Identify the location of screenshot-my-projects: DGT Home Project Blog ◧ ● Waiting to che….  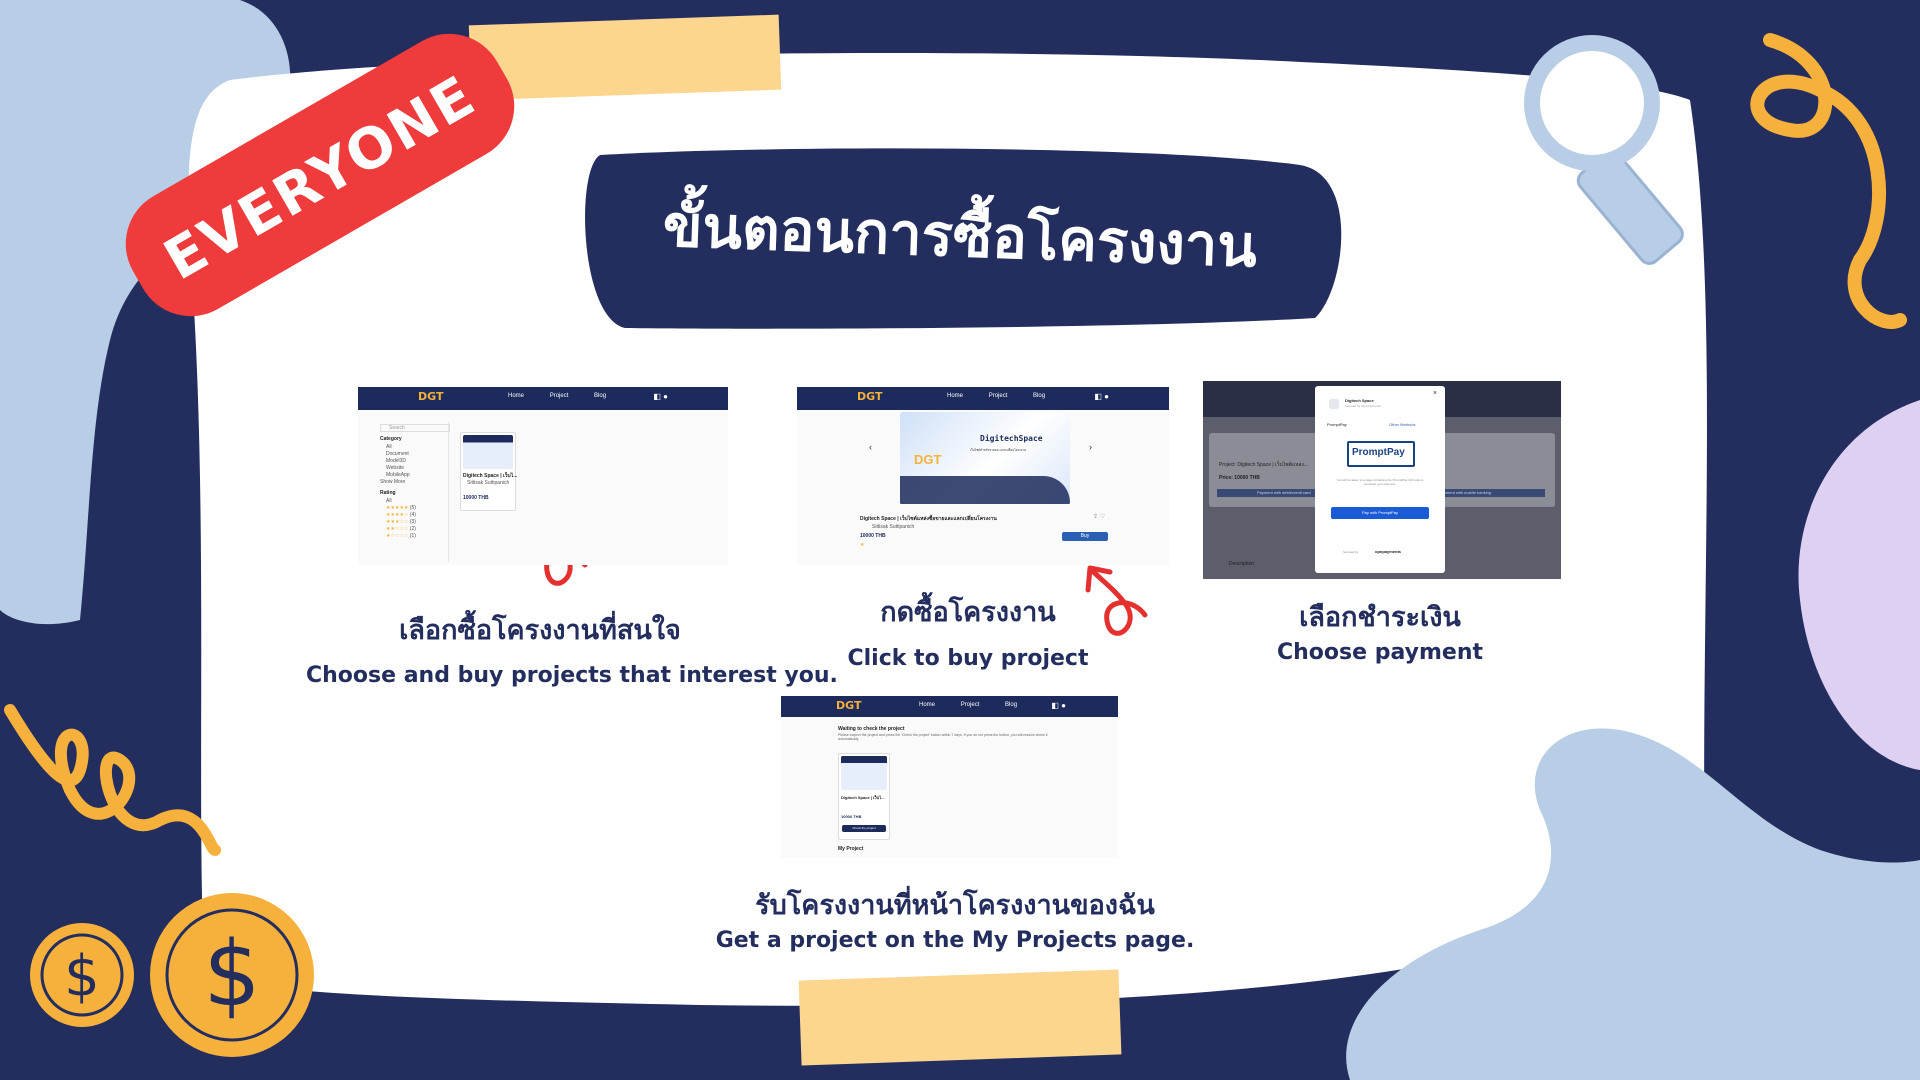
(949, 777).